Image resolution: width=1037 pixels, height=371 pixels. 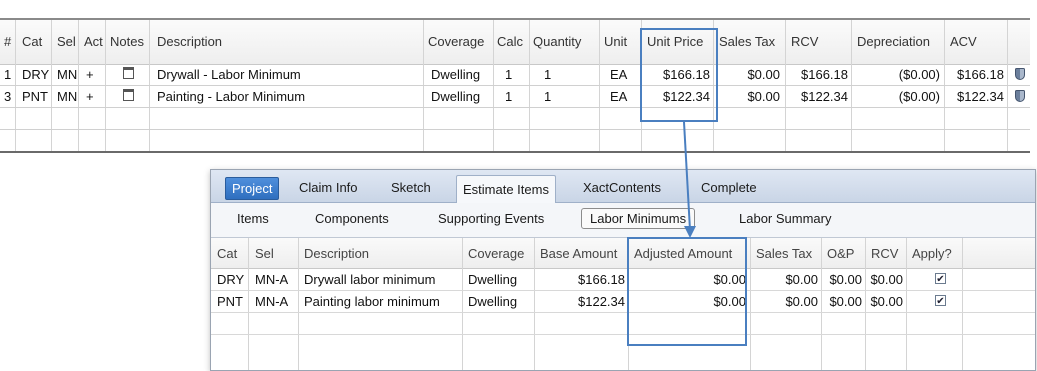 What do you see at coordinates (980, 74) in the screenshot?
I see `row-acv: $166.18` at bounding box center [980, 74].